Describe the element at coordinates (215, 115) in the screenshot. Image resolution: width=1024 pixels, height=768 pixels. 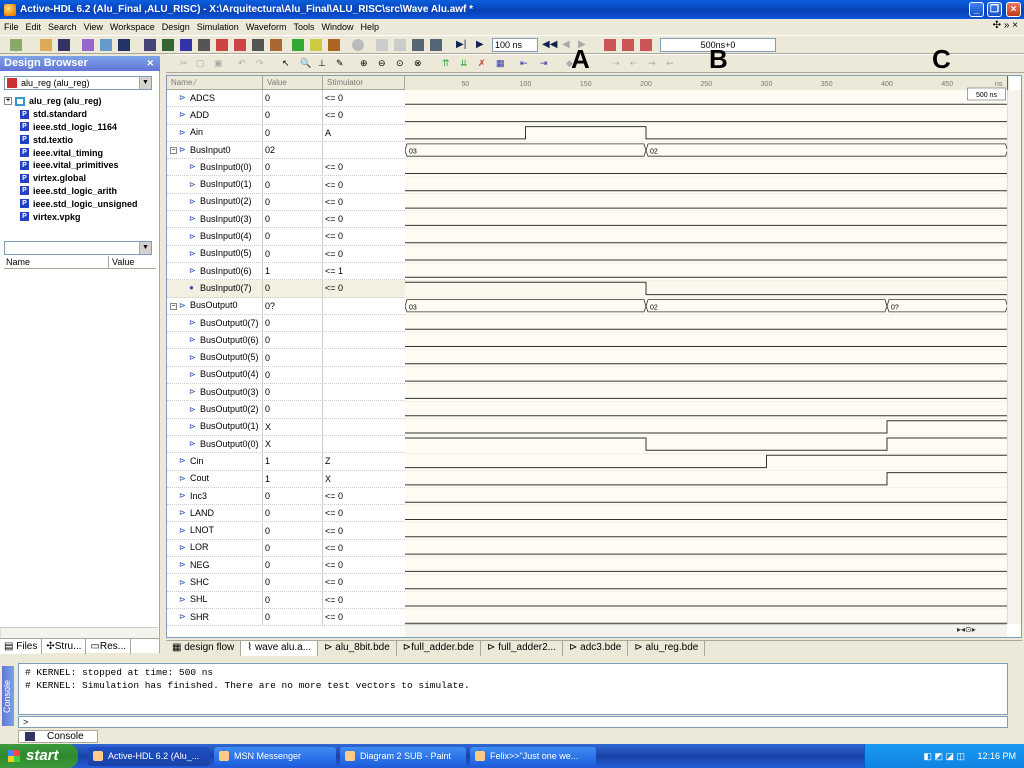
I see `signal-name-cell: ⊳ ADD` at that location.